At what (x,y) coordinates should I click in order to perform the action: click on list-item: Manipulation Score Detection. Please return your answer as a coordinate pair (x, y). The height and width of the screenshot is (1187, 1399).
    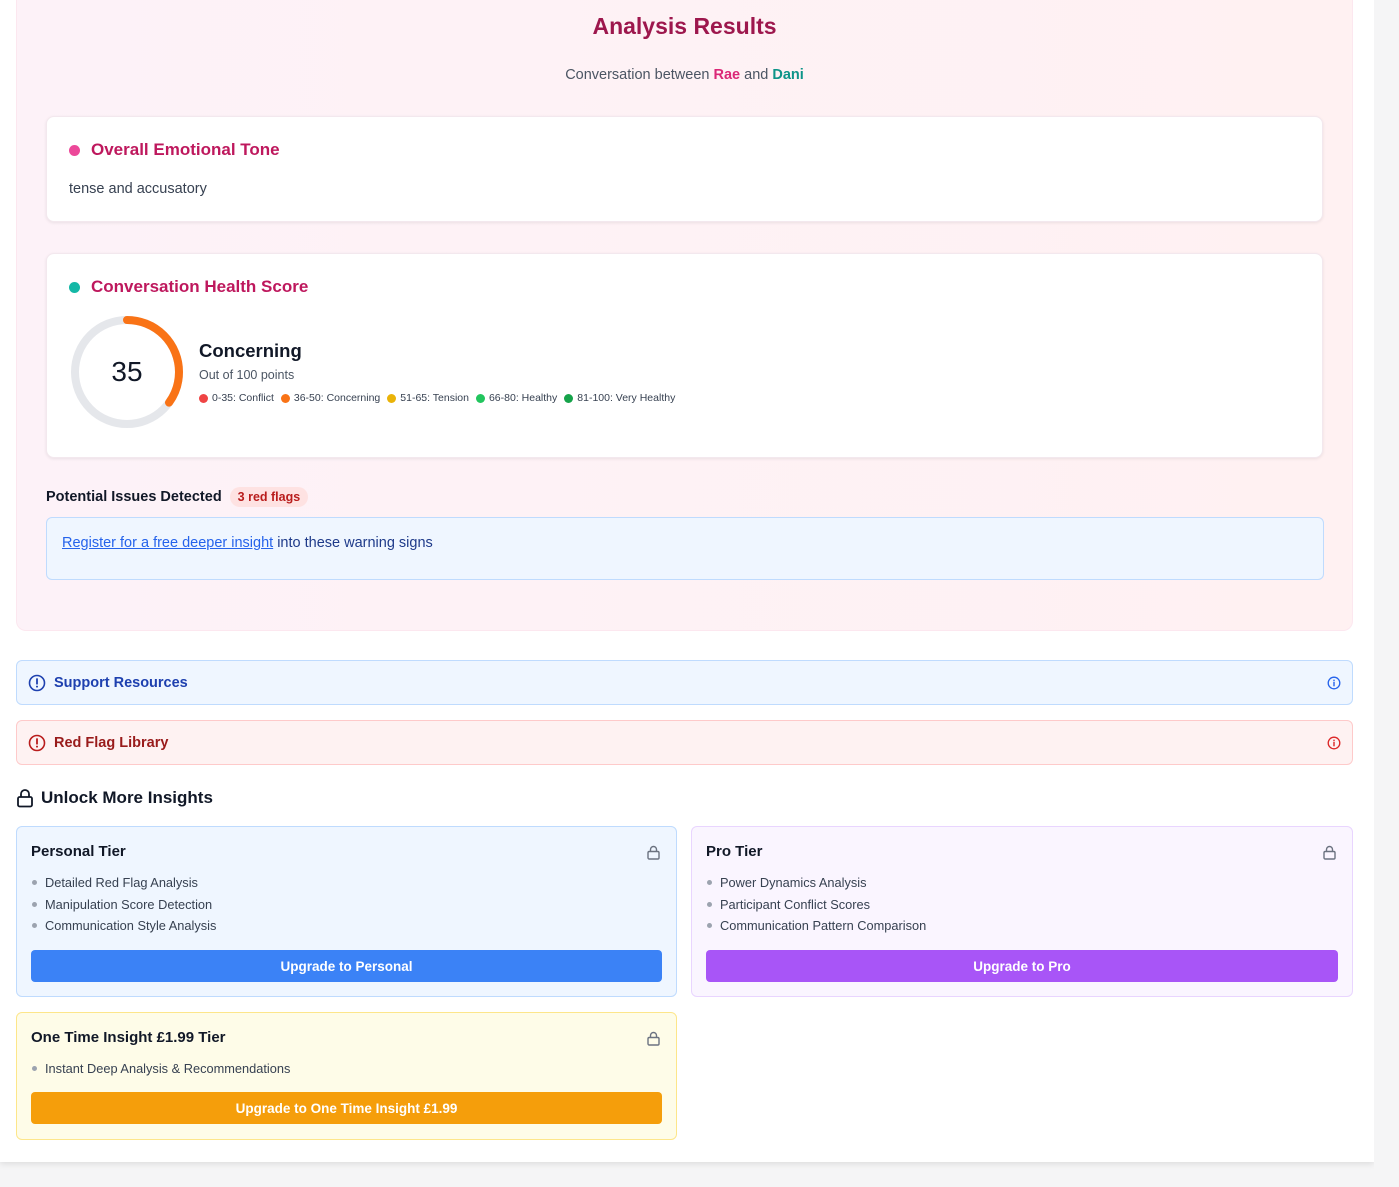
    Looking at the image, I should click on (346, 905).